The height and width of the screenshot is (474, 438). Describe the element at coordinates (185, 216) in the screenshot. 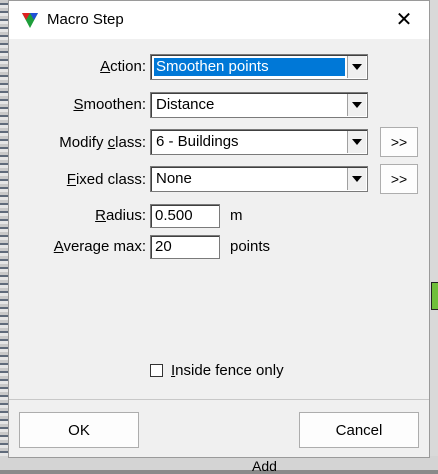

I see `radius-input: 0.500` at that location.